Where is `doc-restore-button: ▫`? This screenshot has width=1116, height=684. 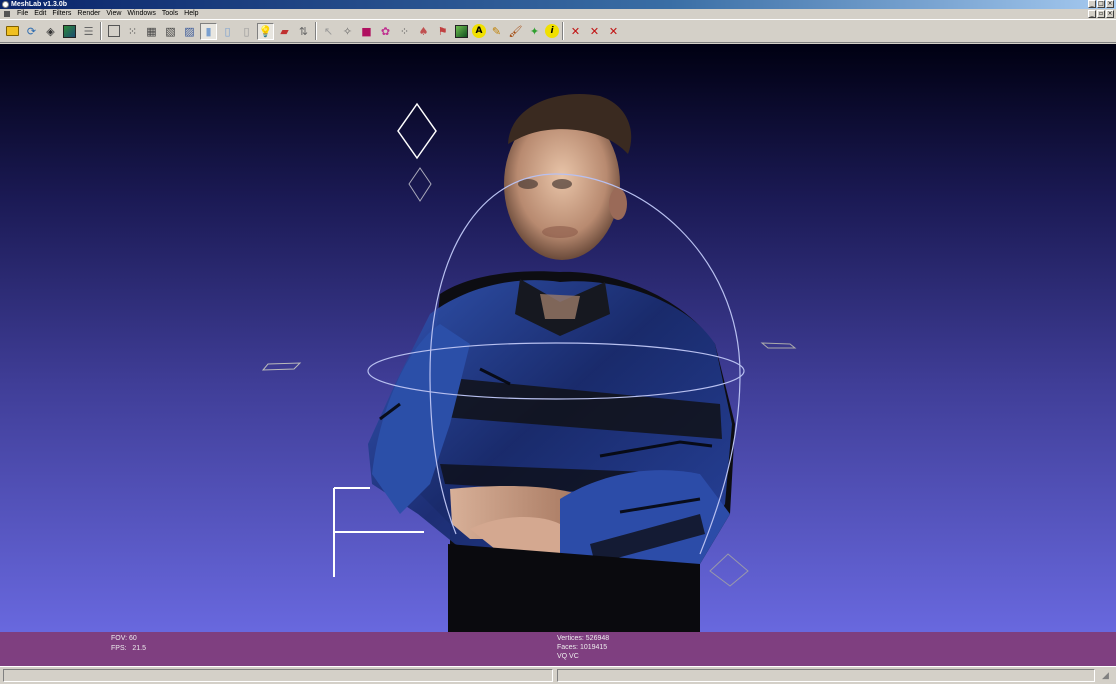 doc-restore-button: ▫ is located at coordinates (1101, 14).